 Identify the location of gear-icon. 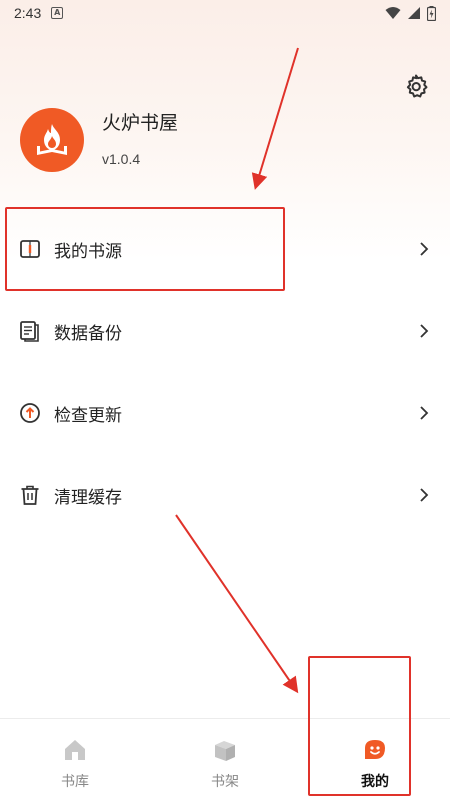
(417, 86).